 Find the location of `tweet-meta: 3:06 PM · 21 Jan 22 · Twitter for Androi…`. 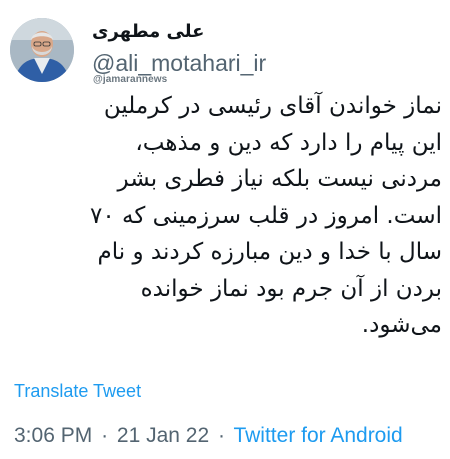

tweet-meta: 3:06 PM · 21 Jan 22 · Twitter for Androi… is located at coordinates (208, 436).